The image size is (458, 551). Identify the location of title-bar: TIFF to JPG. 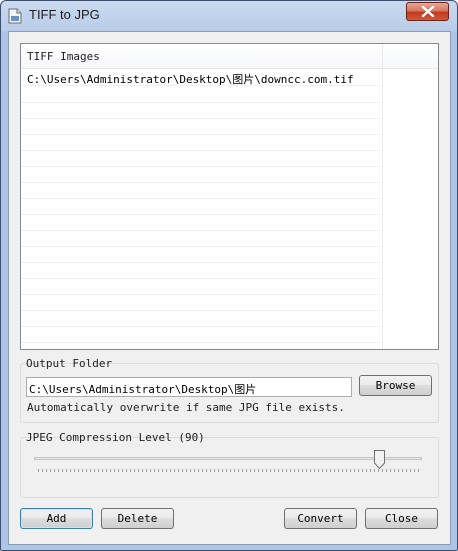
(229, 16).